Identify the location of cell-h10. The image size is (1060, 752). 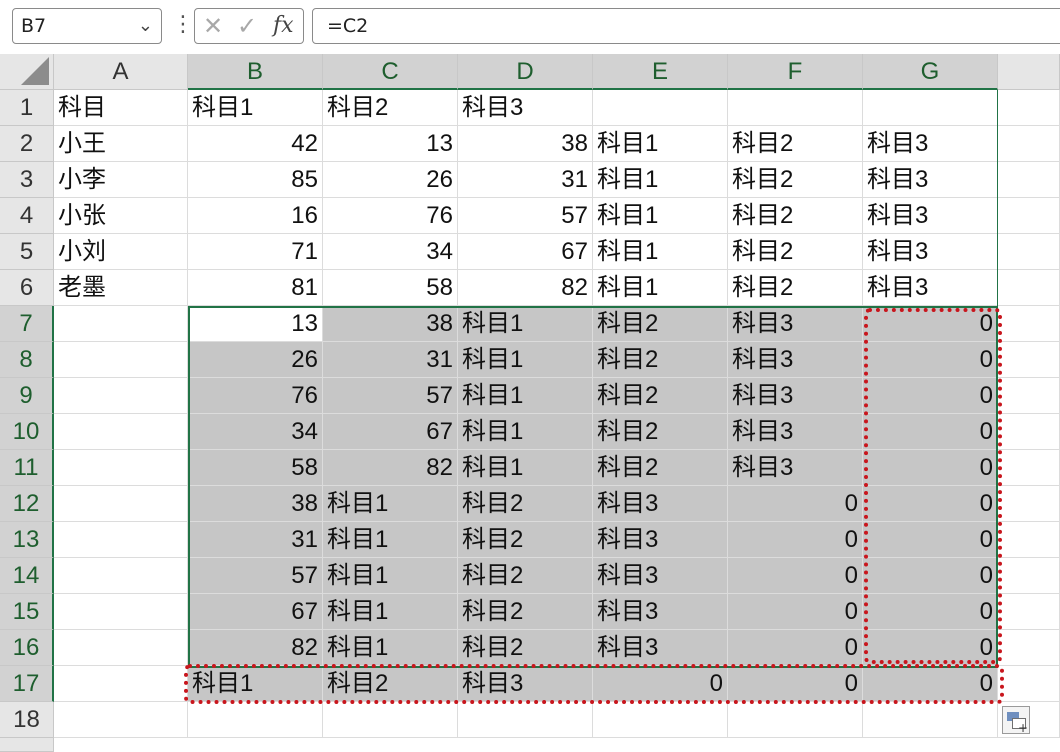
(1029, 432).